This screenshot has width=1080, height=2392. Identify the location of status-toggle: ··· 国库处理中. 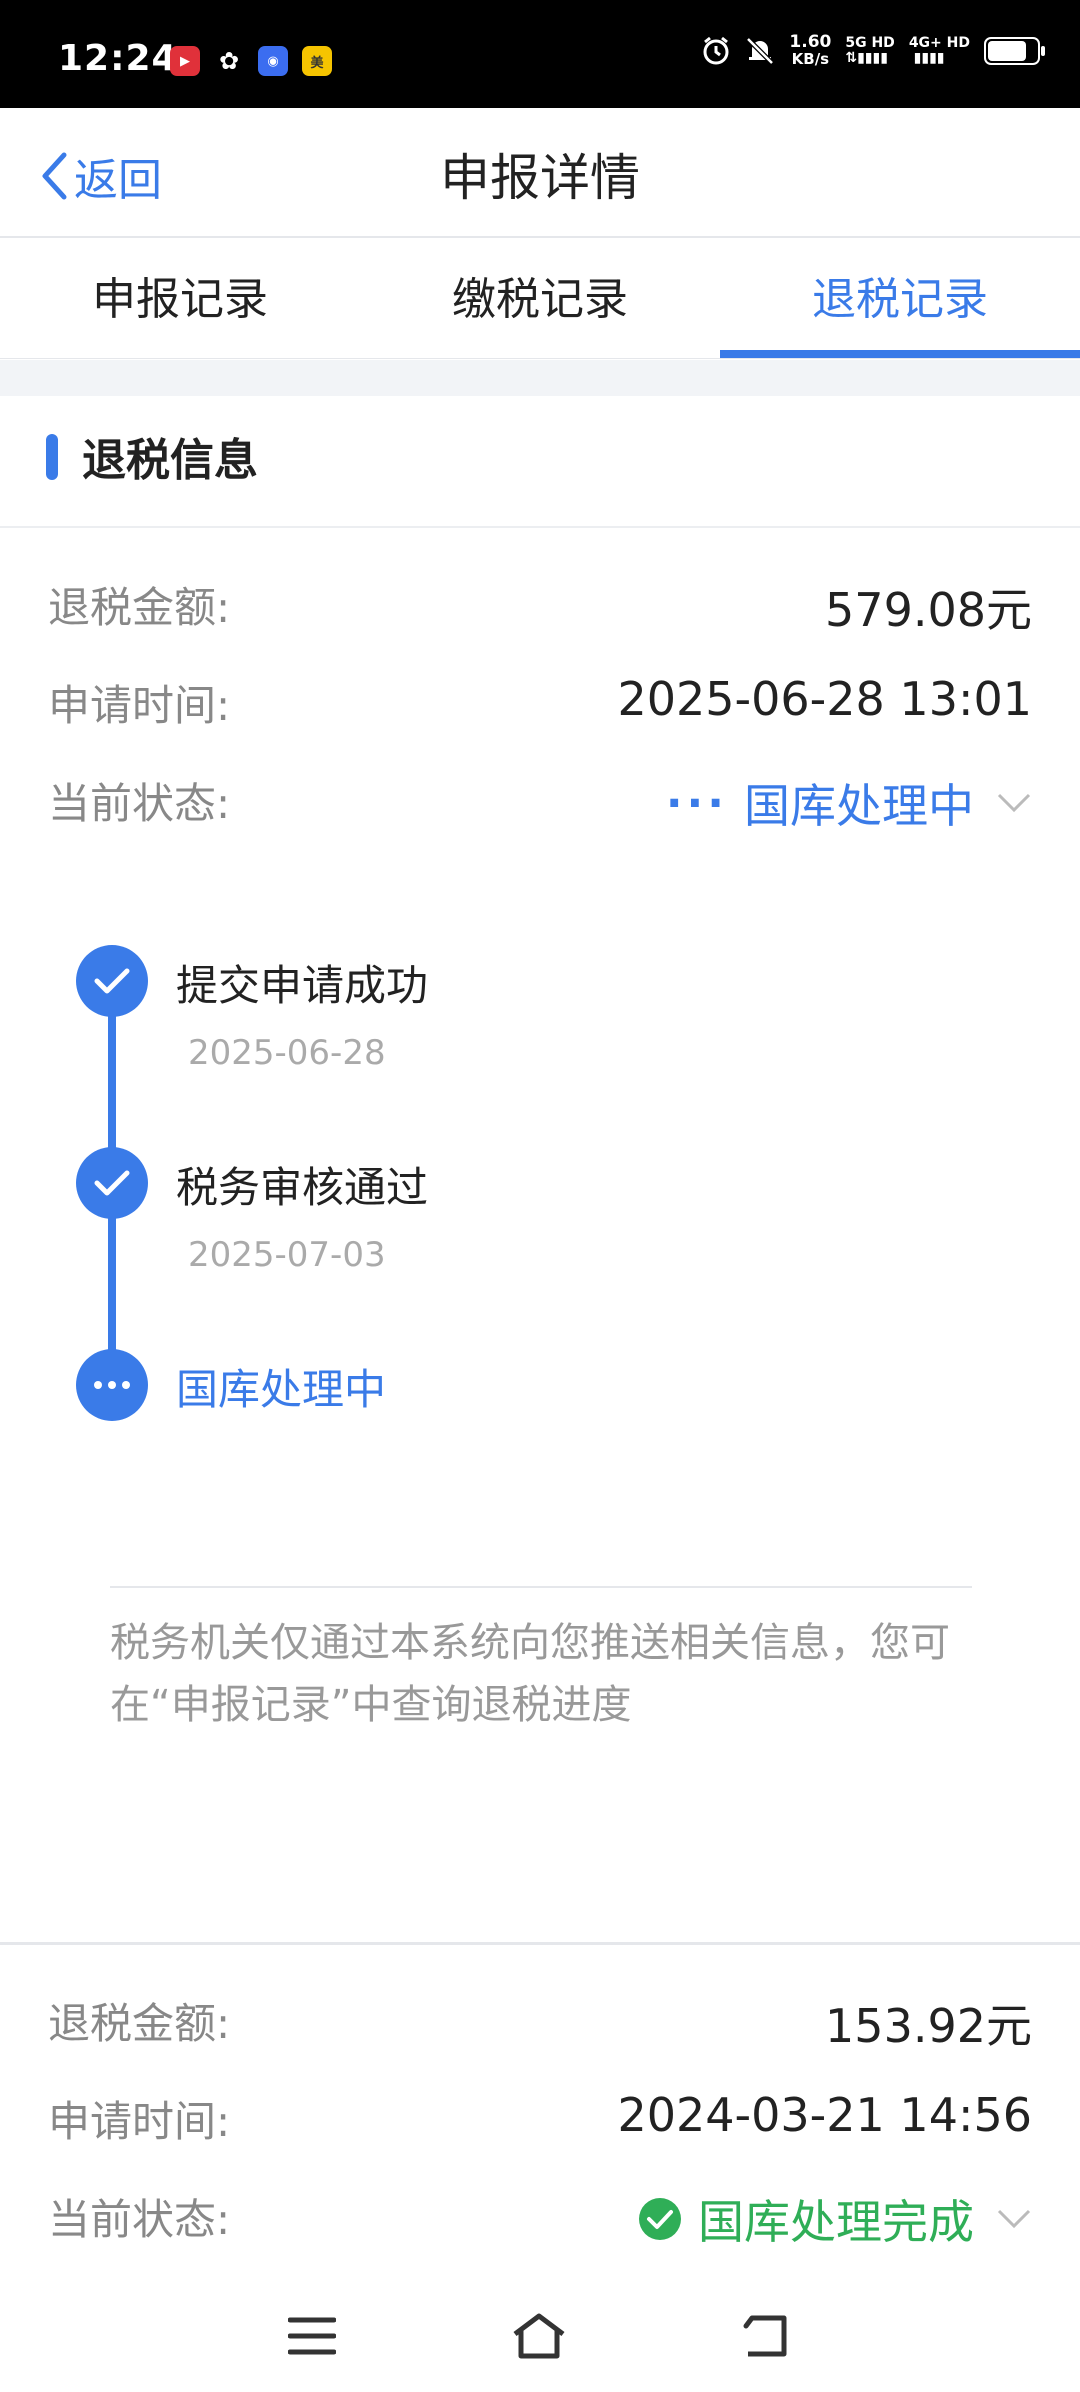
(849, 803).